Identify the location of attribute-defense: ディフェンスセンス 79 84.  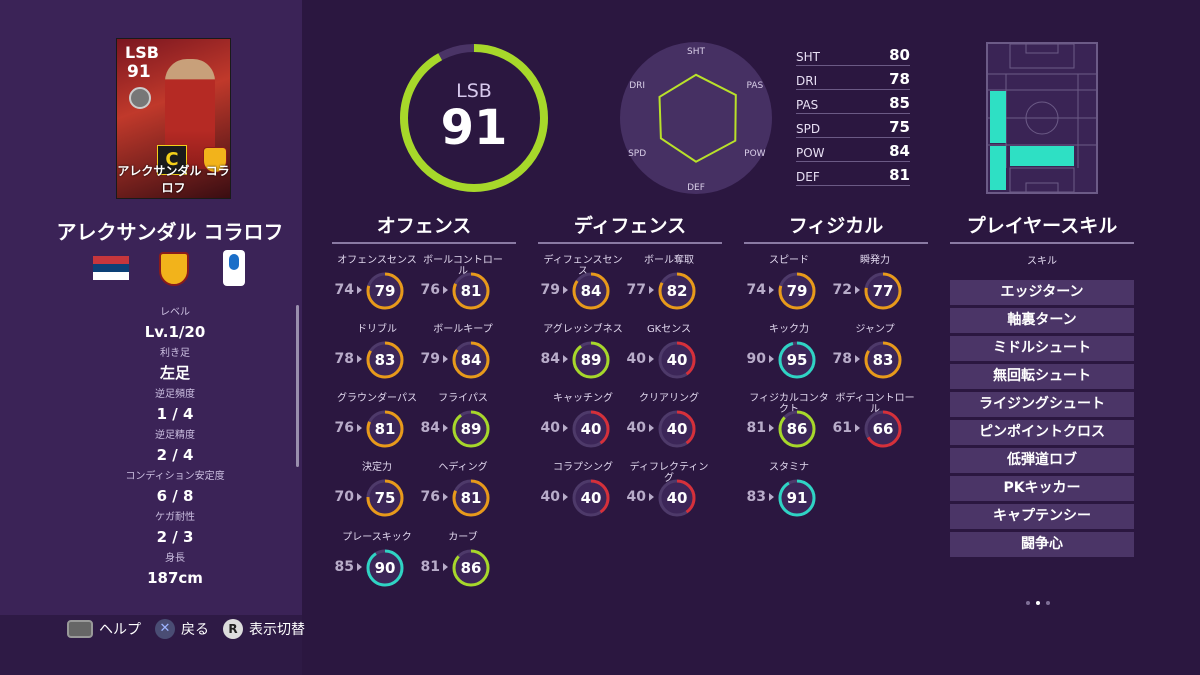
(583, 287).